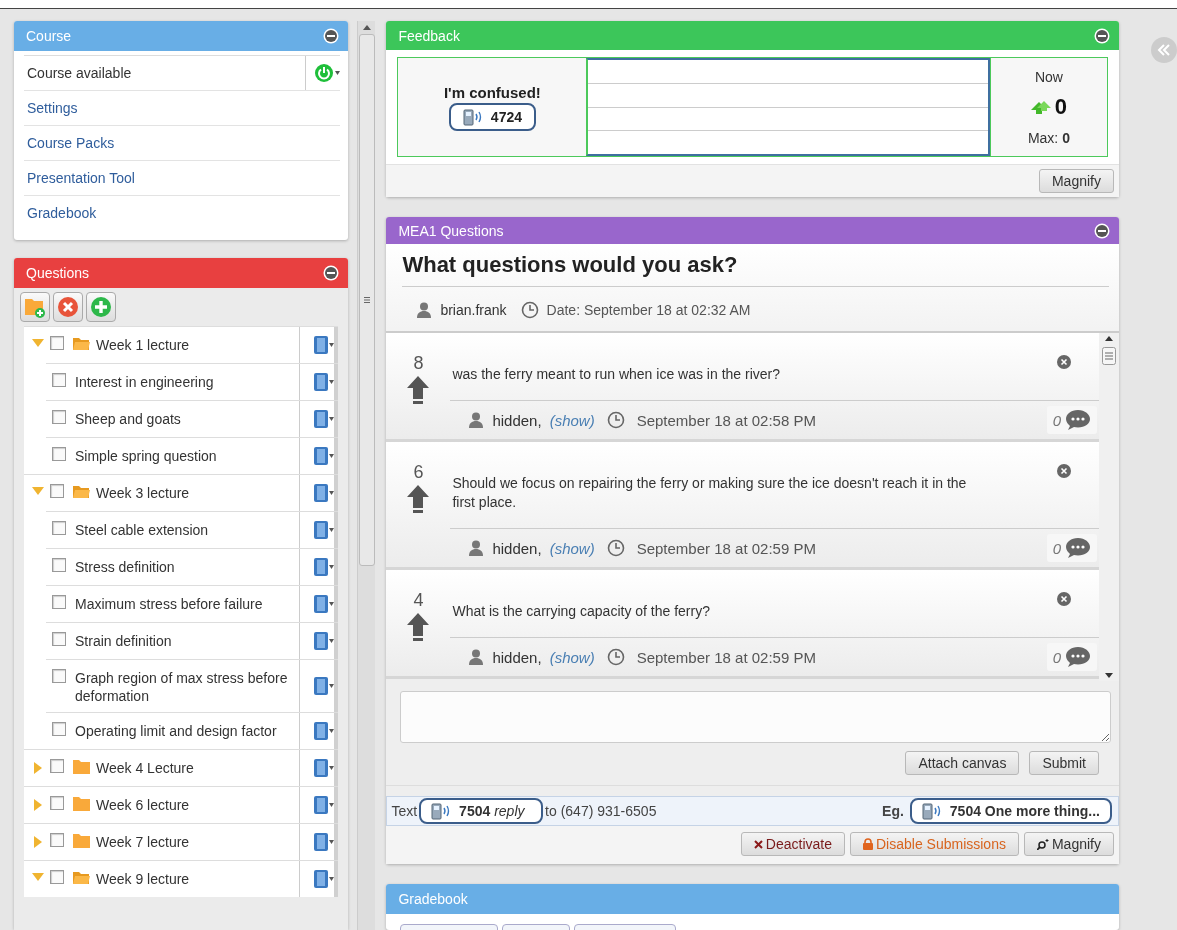  Describe the element at coordinates (176, 731) in the screenshot. I see `question-label: Operating limit and design factor` at that location.